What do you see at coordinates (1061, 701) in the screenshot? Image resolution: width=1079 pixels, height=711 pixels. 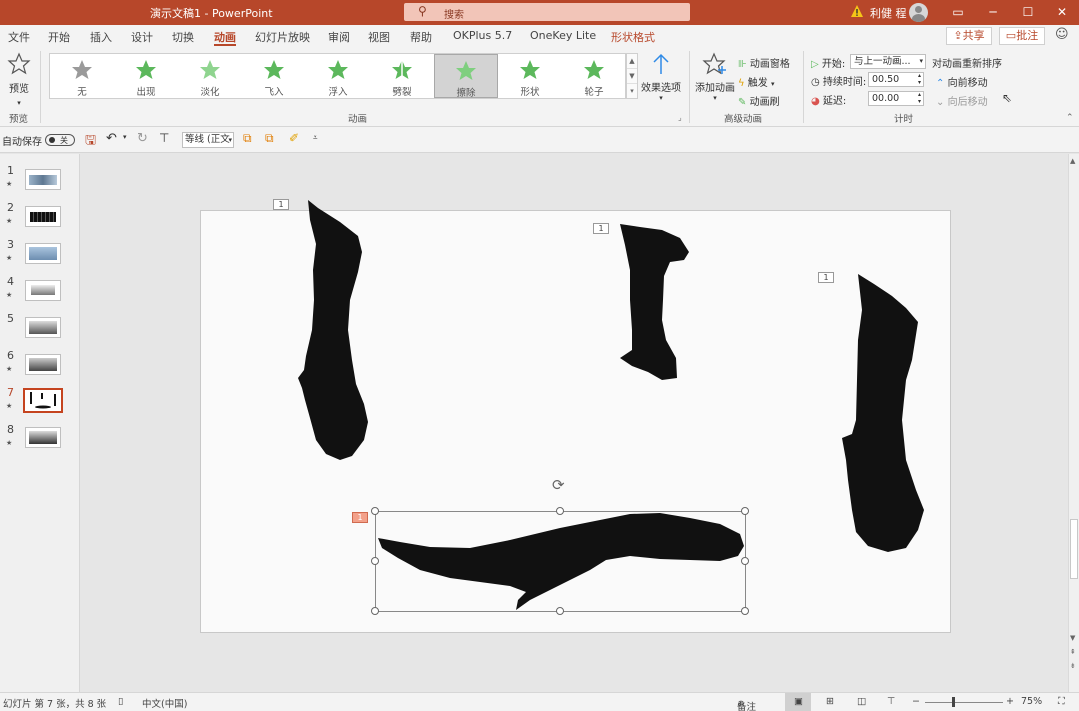 I see `fit-to-window-icon: ⛶` at bounding box center [1061, 701].